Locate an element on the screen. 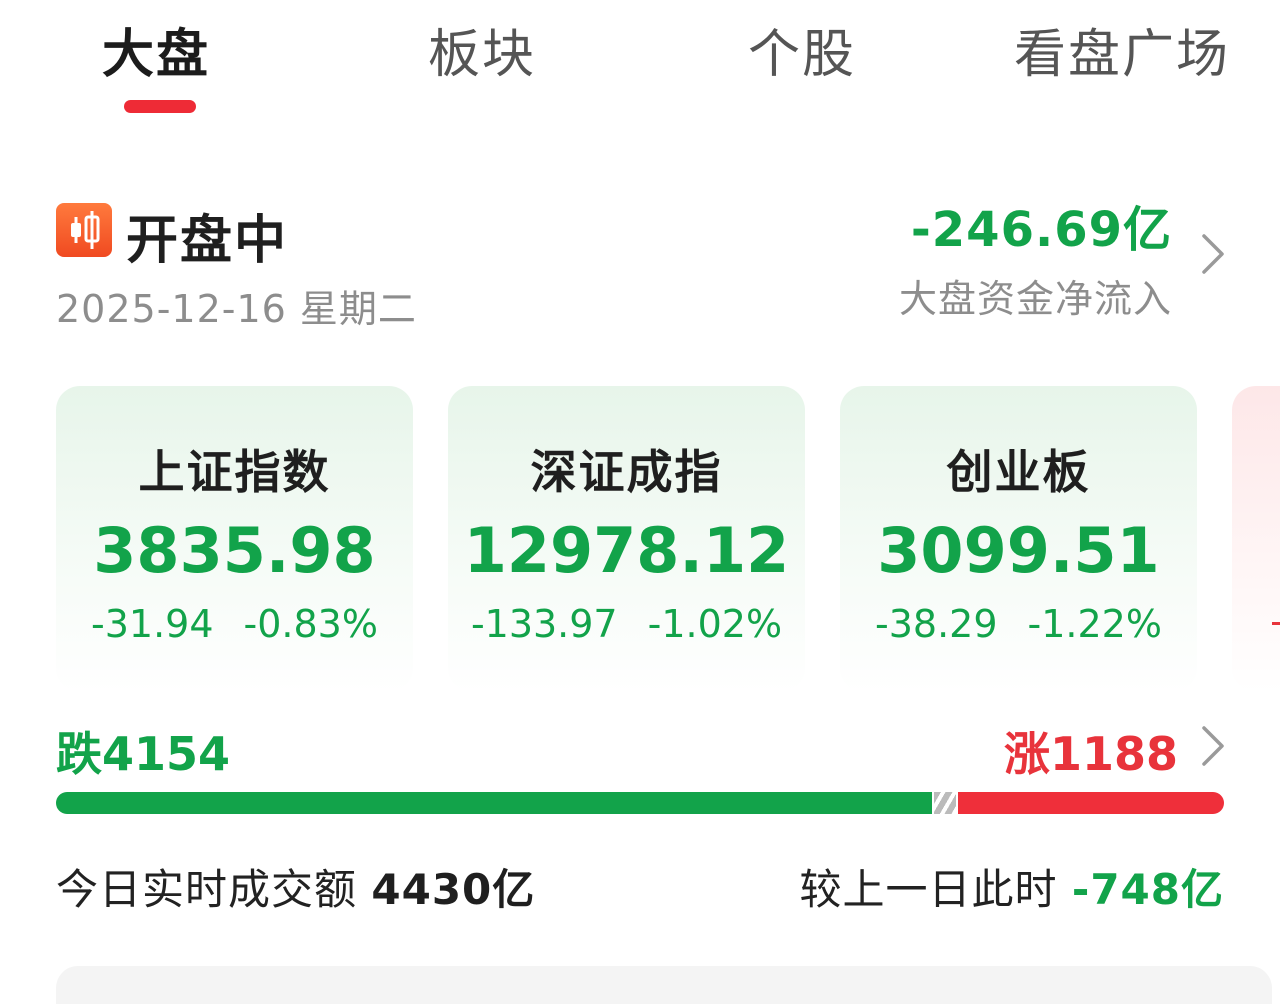 This screenshot has height=1004, width=1280. index-change-pct: -1.02% is located at coordinates (715, 624).